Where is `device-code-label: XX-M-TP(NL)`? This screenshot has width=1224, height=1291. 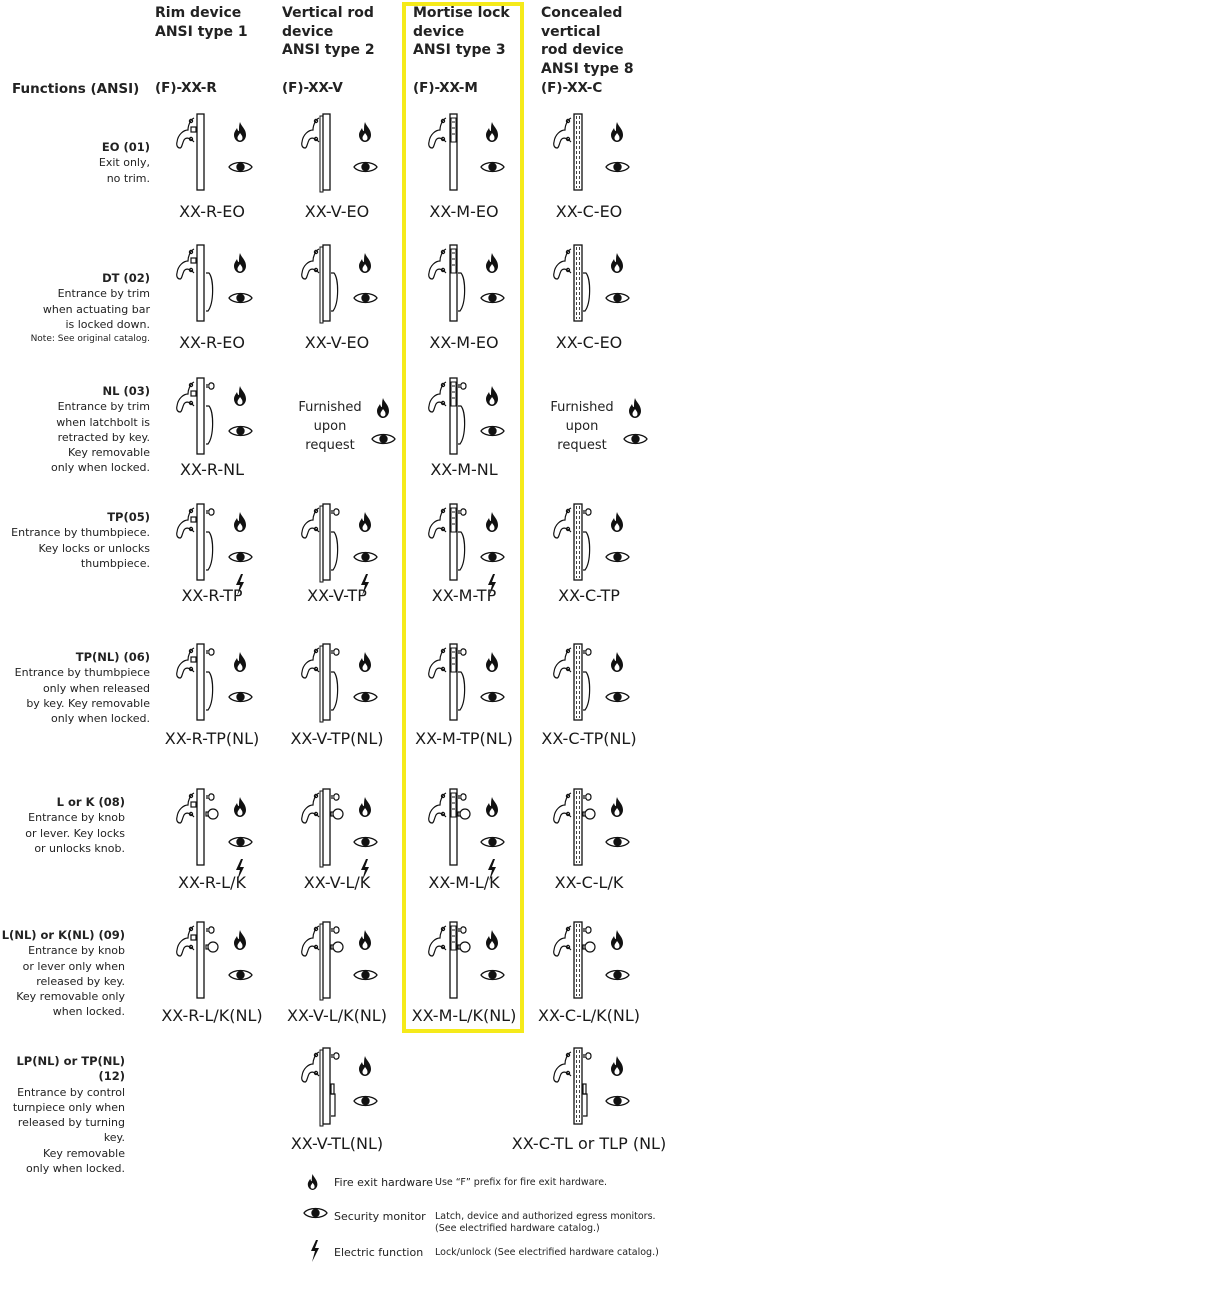 device-code-label: XX-M-TP(NL) is located at coordinates (464, 738).